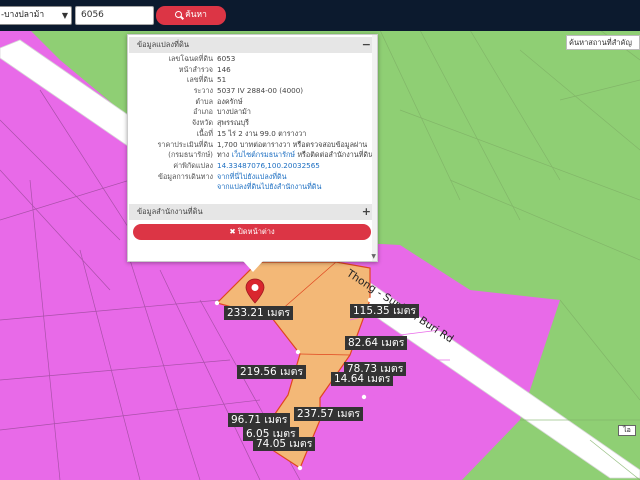  Describe the element at coordinates (362, 379) in the screenshot. I see `distance-label: 14.64 เมตร` at that location.